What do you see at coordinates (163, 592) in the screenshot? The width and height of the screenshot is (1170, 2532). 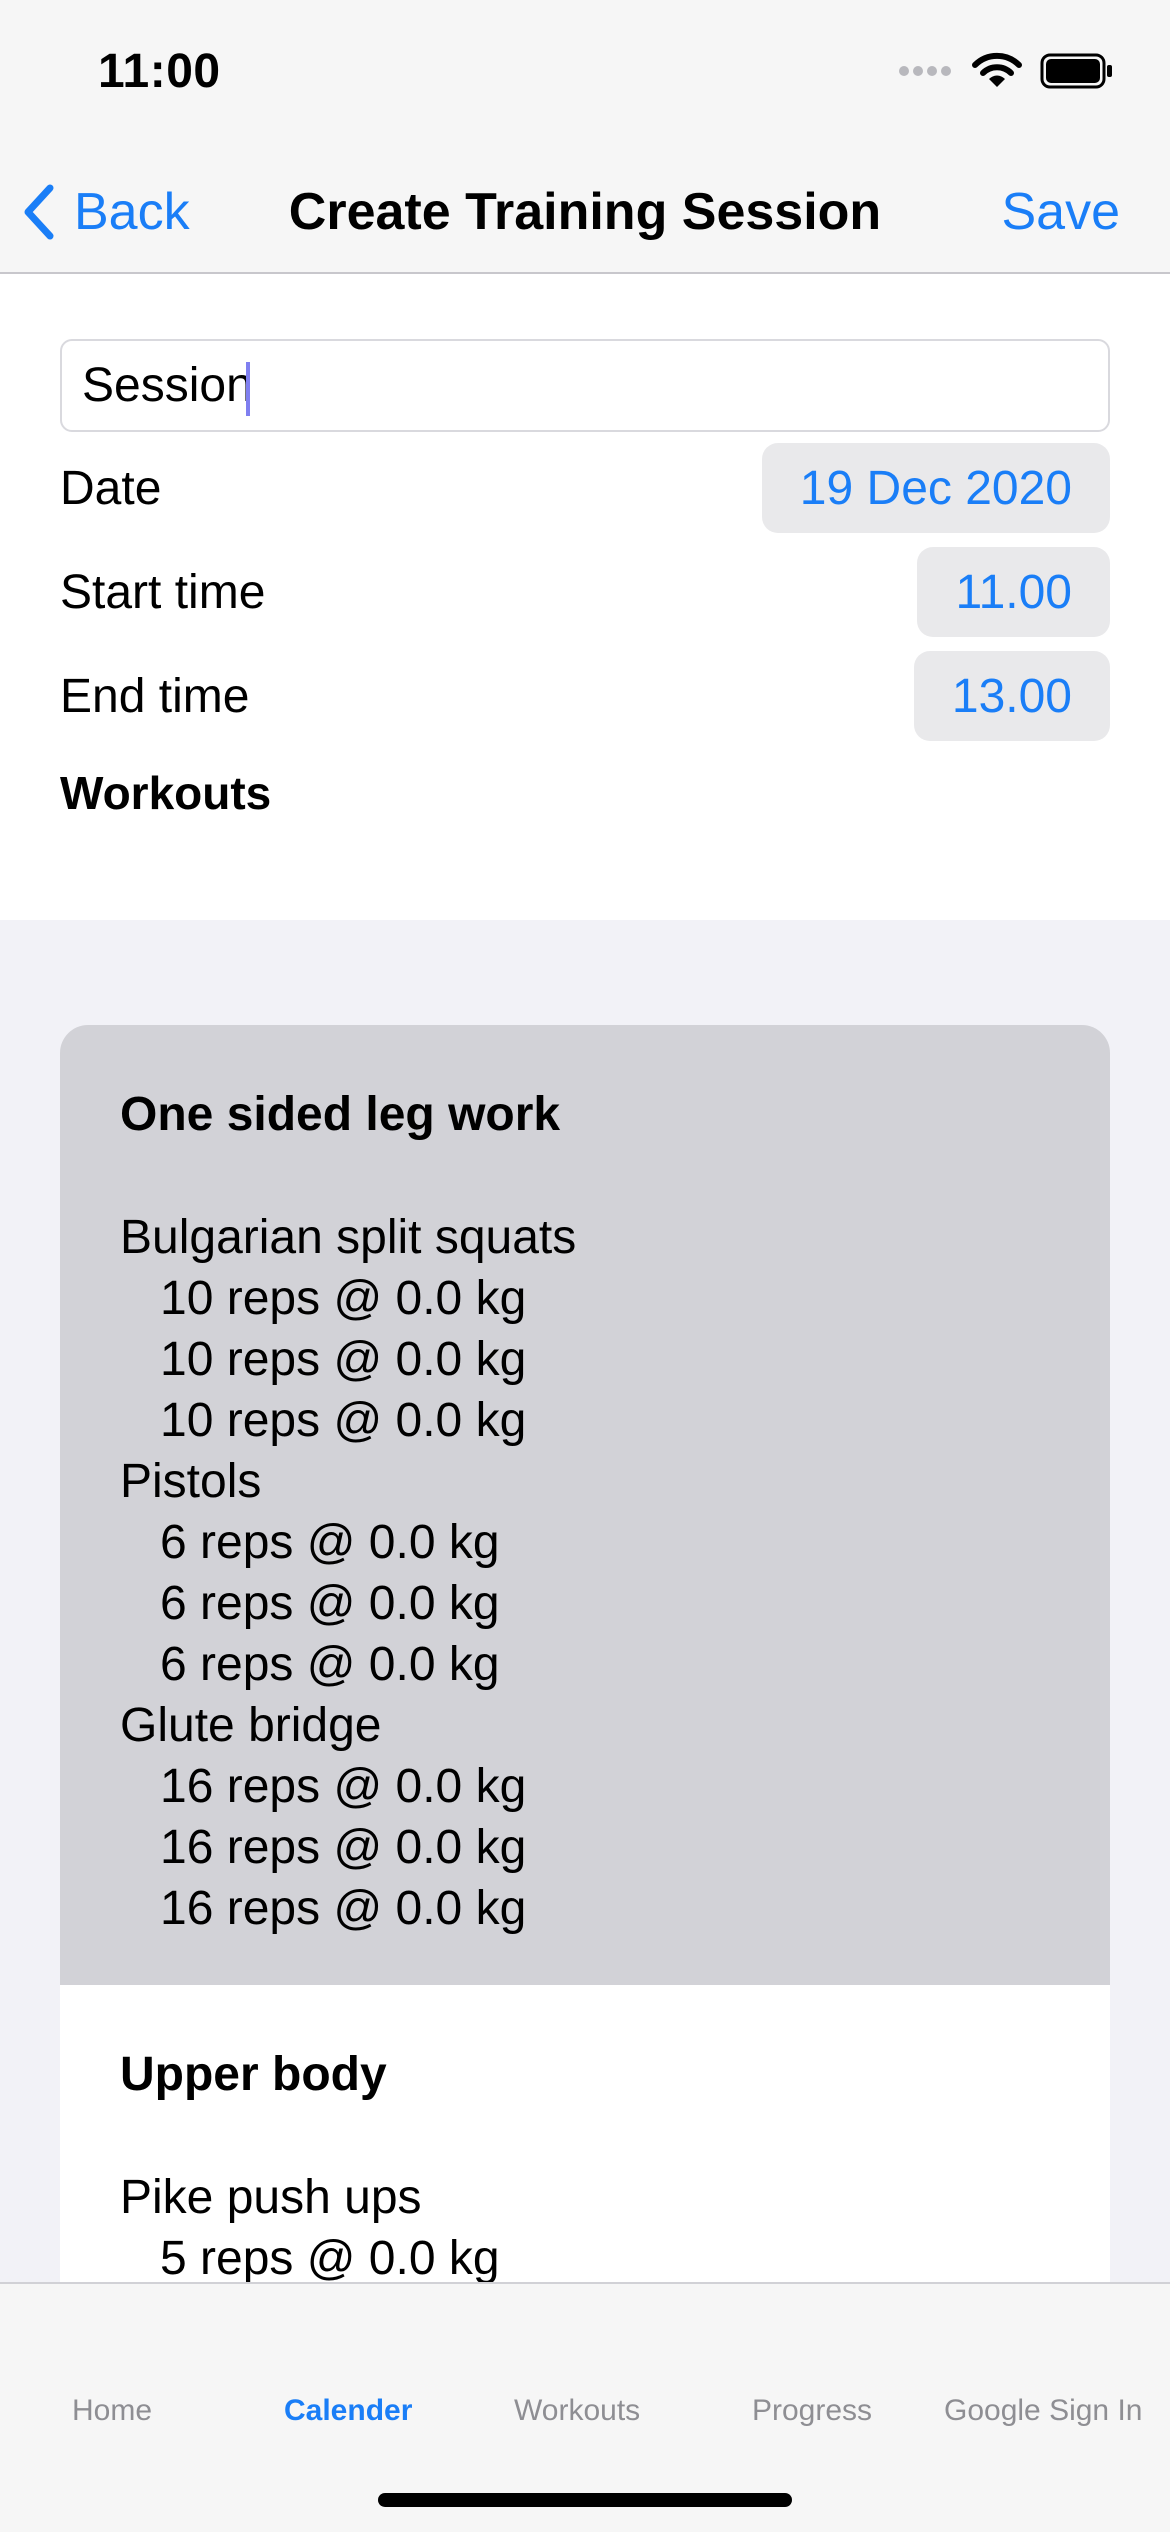 I see `start-time-label: Start time` at bounding box center [163, 592].